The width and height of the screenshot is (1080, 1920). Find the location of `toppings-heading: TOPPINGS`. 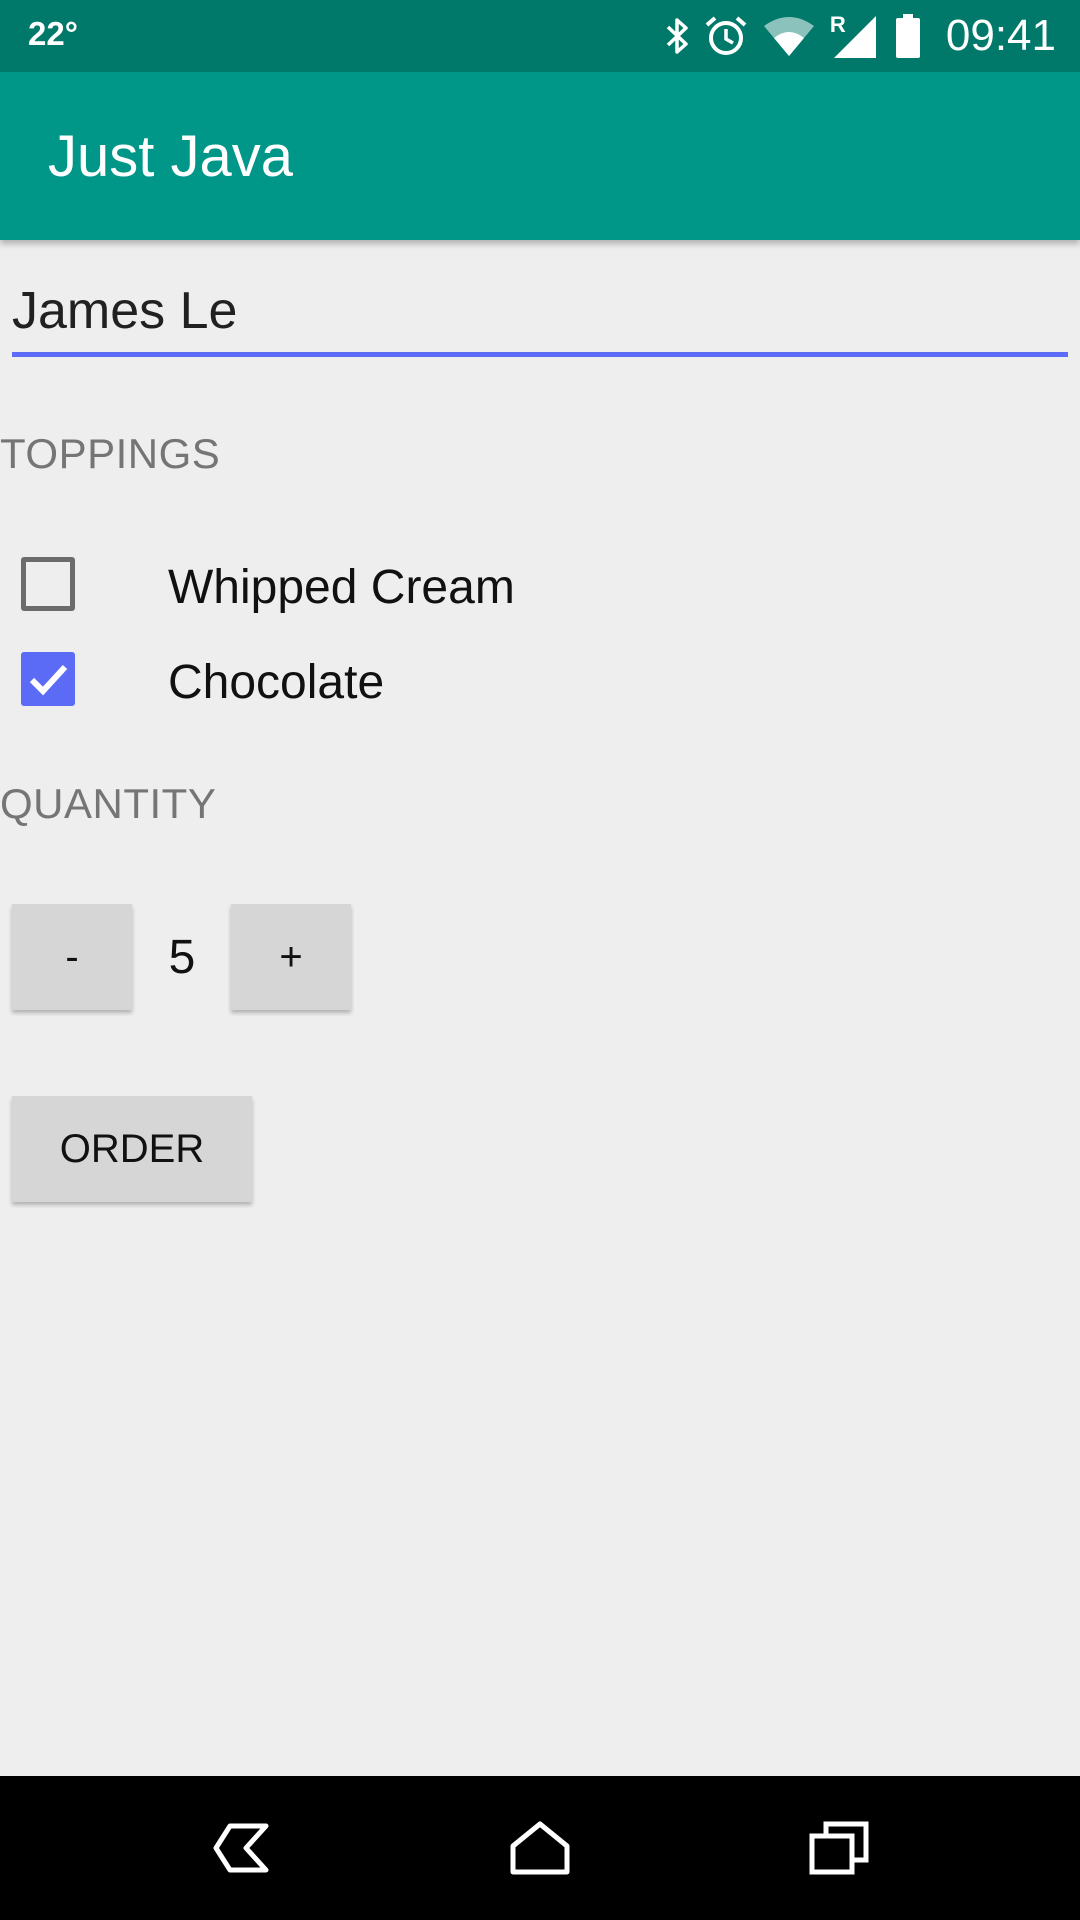

toppings-heading: TOPPINGS is located at coordinates (110, 453).